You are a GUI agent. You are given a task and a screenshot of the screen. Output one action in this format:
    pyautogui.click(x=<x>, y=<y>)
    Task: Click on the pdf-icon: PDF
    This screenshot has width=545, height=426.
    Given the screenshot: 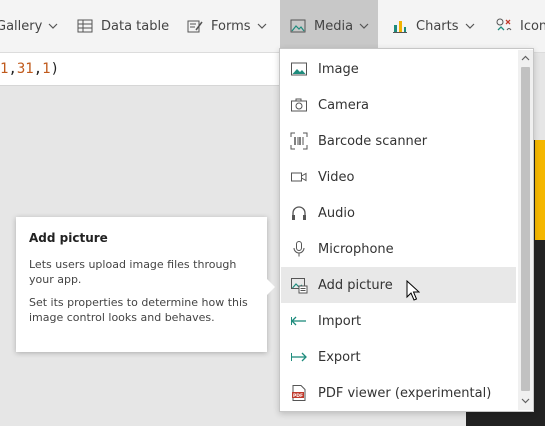 What is the action you would take?
    pyautogui.click(x=299, y=393)
    